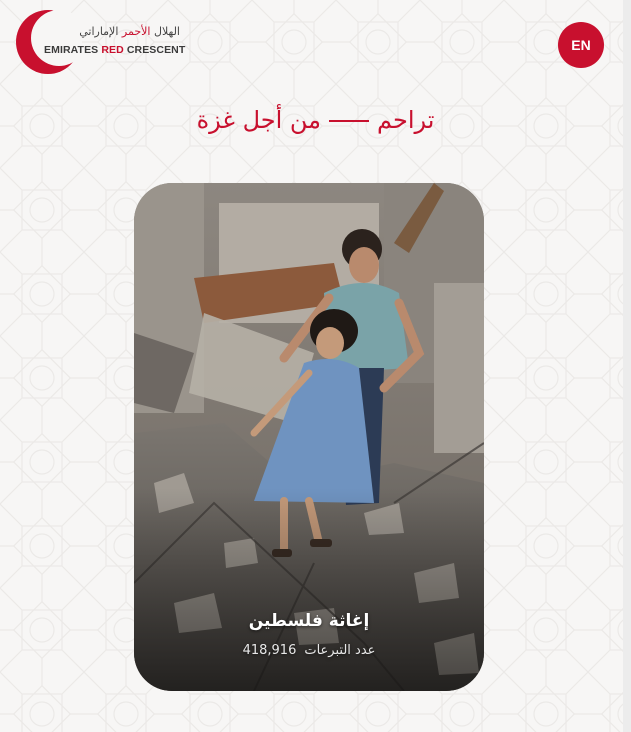 Image resolution: width=631 pixels, height=732 pixels. Describe the element at coordinates (49, 42) in the screenshot. I see `red-crescent-icon` at that location.